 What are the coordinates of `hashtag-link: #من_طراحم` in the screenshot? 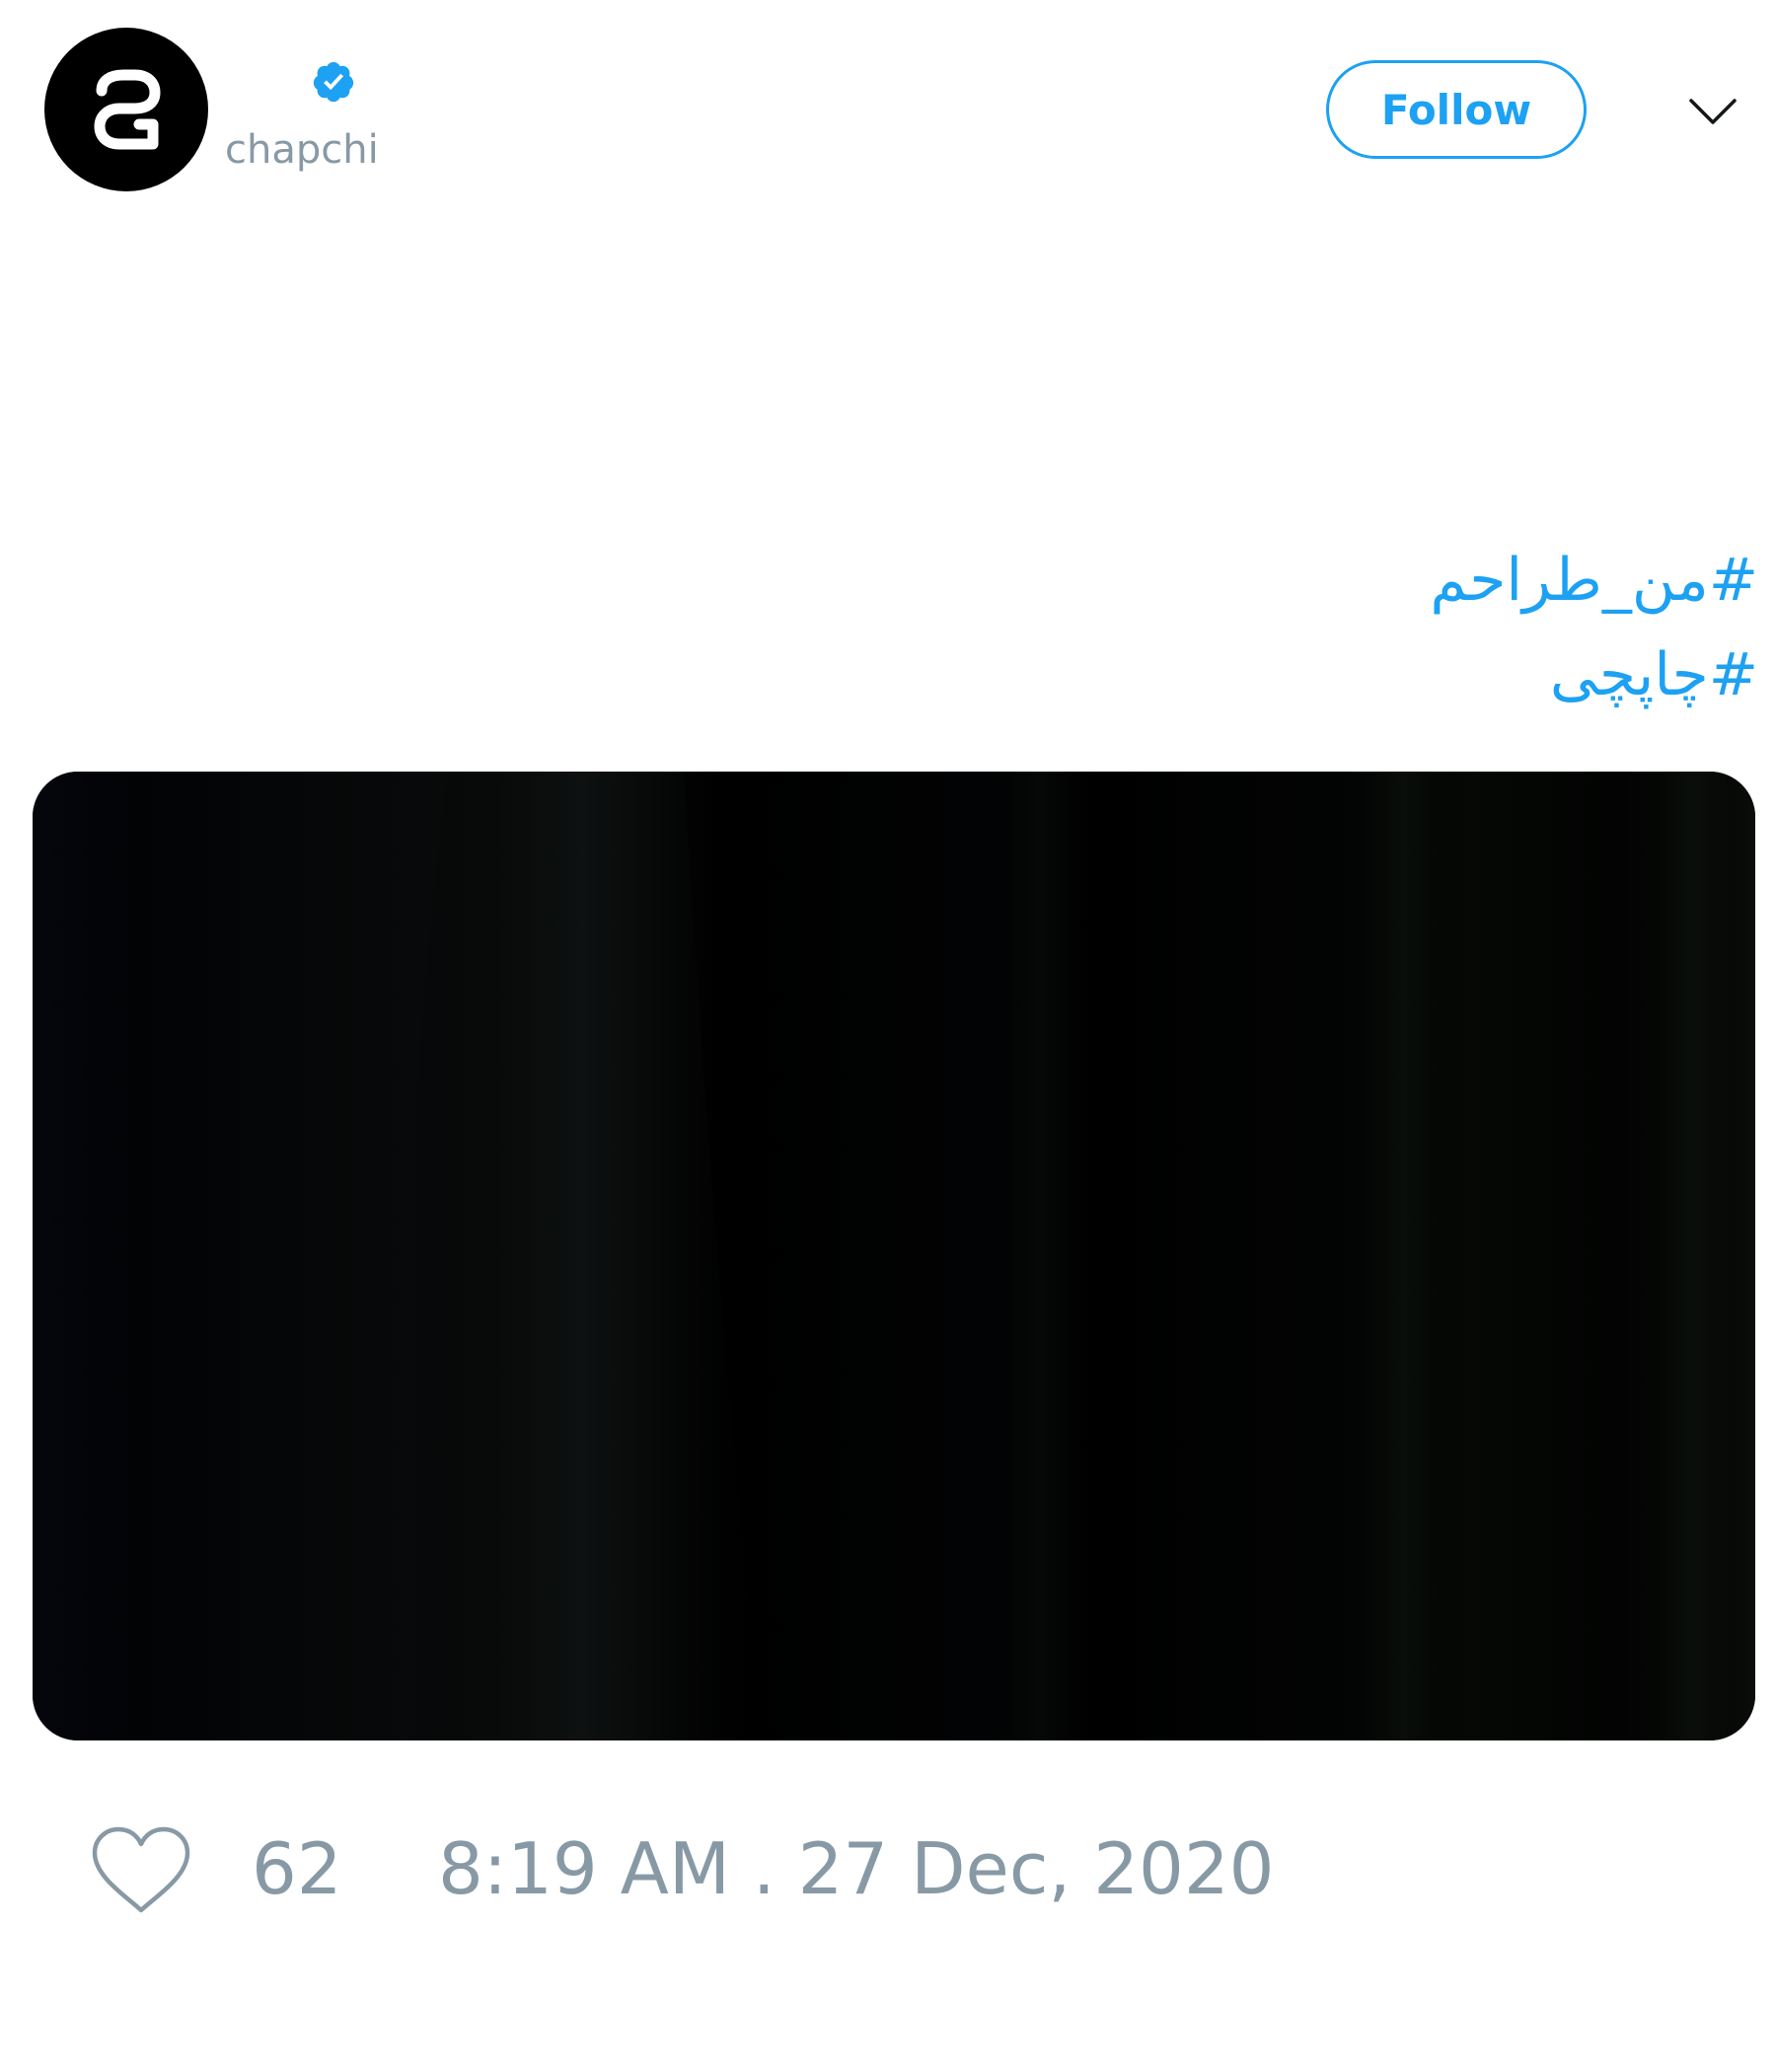 It's located at (1166, 581).